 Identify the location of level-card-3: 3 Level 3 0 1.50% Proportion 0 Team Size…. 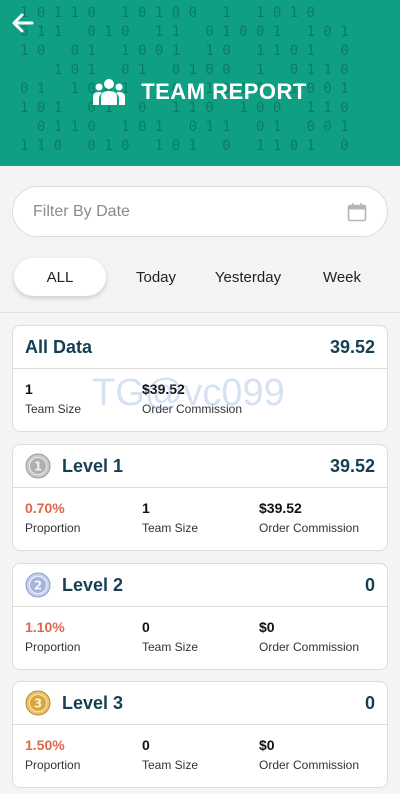
(200, 734).